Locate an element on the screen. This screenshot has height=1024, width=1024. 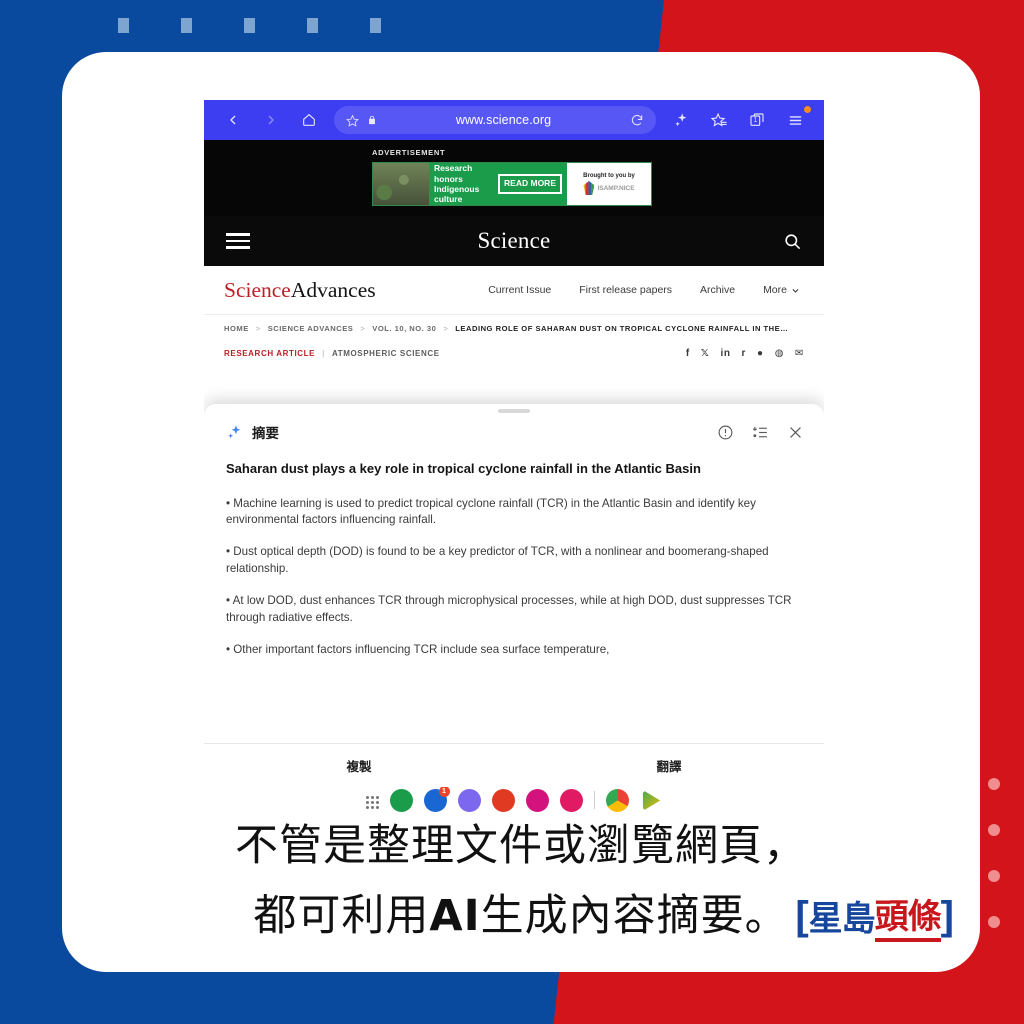
ad-sponsor-brand: ISAMP.NICE is located at coordinates (609, 188).